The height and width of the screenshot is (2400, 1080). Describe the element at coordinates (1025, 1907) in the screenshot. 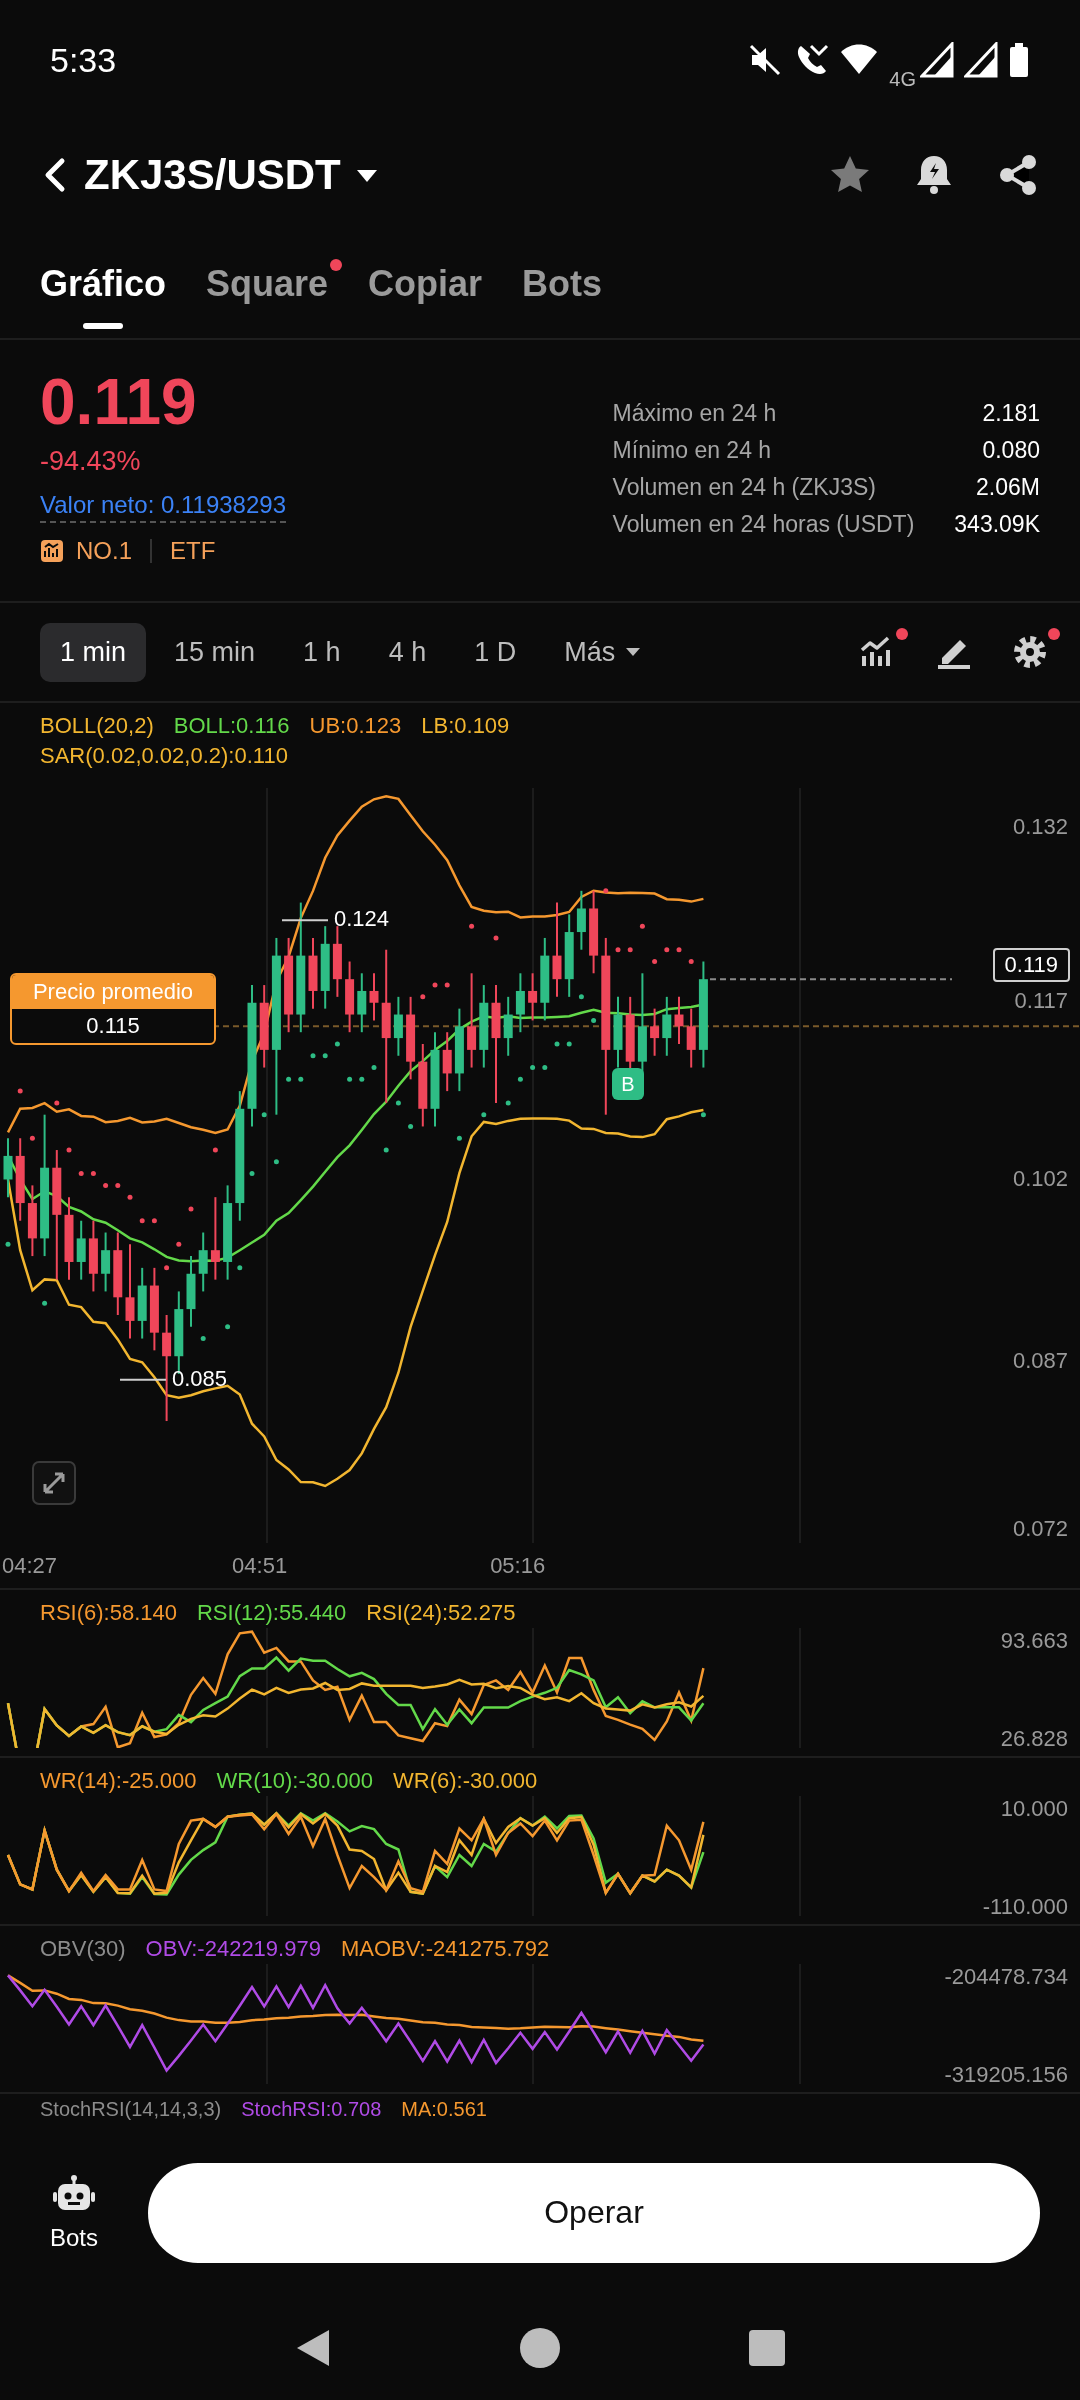

I see `axis-label: -110.000` at that location.